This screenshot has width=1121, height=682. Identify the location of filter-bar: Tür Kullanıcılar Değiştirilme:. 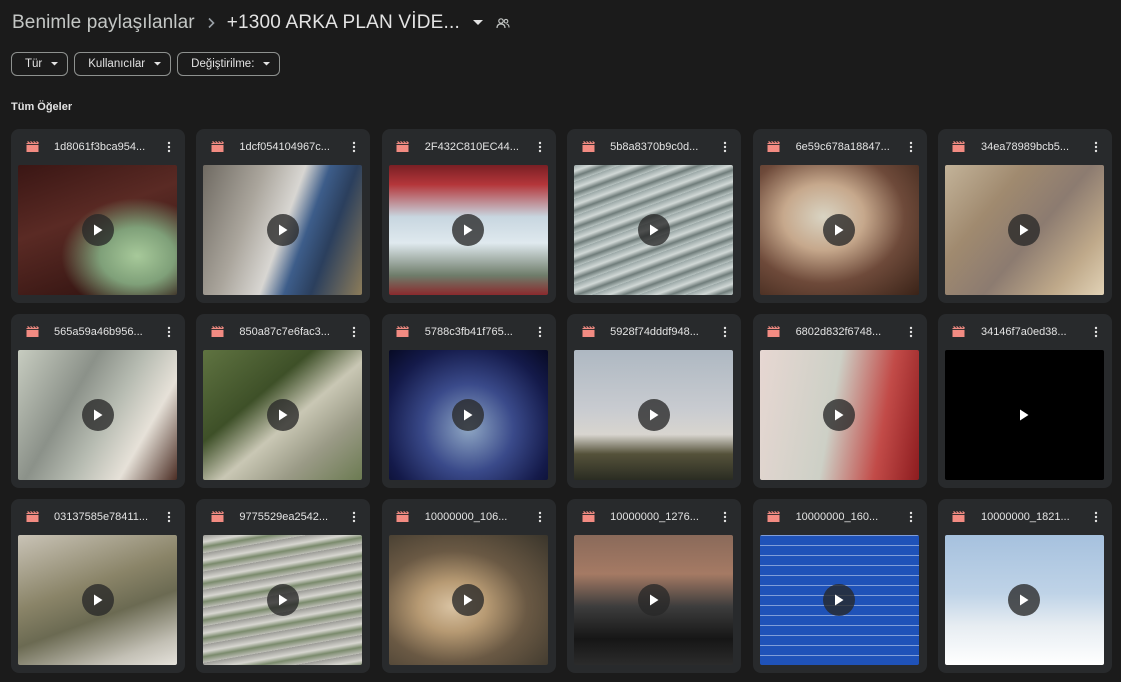
(146, 64).